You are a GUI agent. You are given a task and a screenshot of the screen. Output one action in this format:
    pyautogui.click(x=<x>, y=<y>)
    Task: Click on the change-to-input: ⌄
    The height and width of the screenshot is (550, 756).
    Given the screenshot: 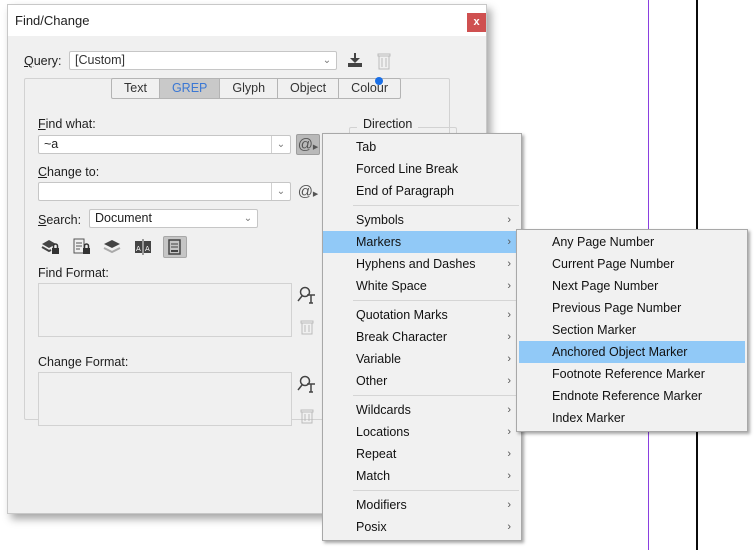 What is the action you would take?
    pyautogui.click(x=164, y=191)
    